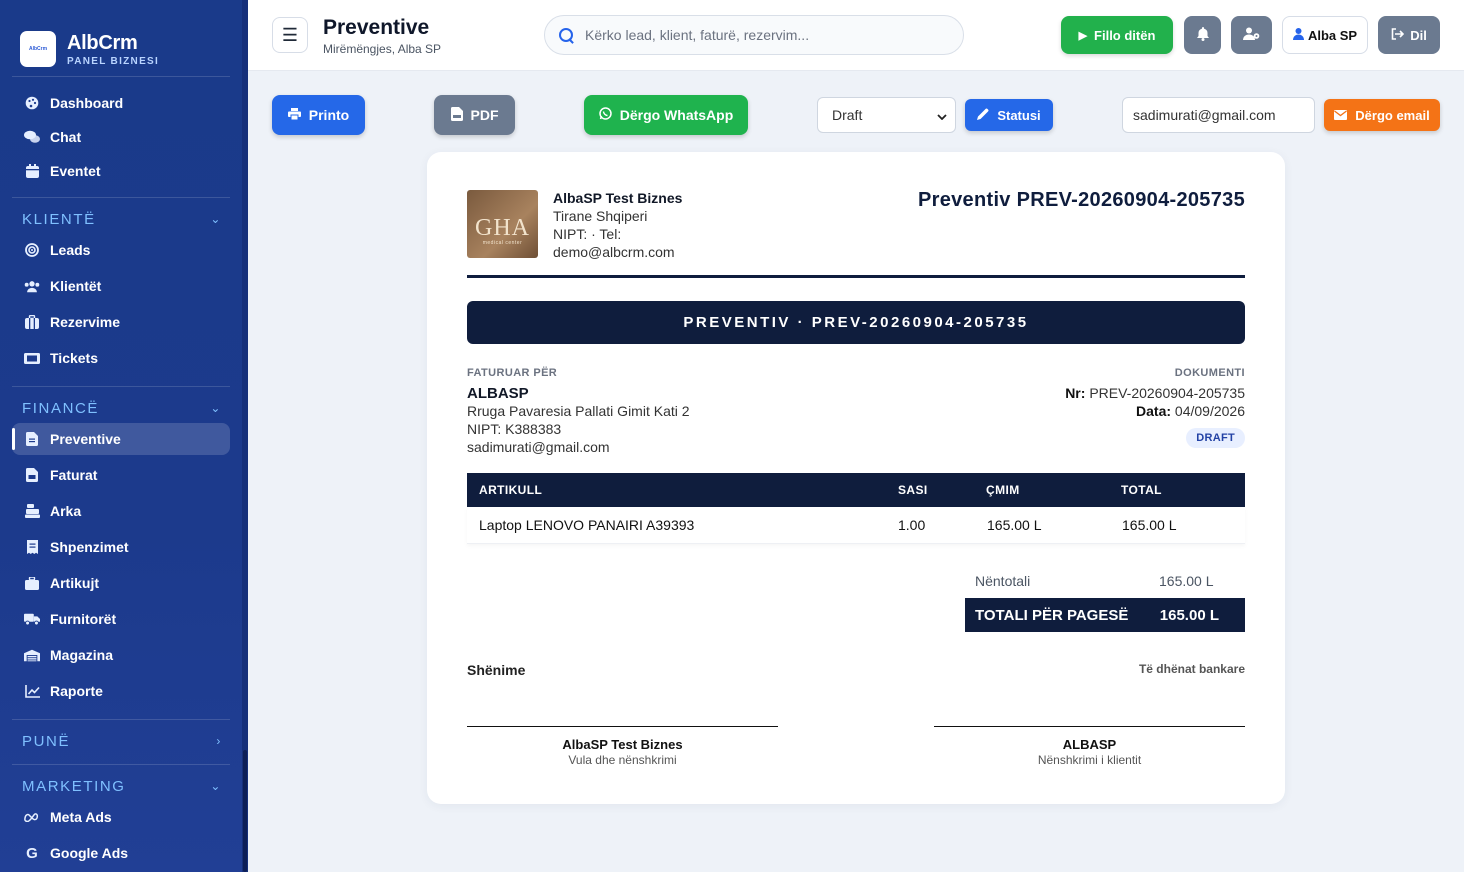 This screenshot has width=1464, height=872. Describe the element at coordinates (1204, 115) in the screenshot. I see `recipient-email-value: sadimurati@gmail.com` at that location.